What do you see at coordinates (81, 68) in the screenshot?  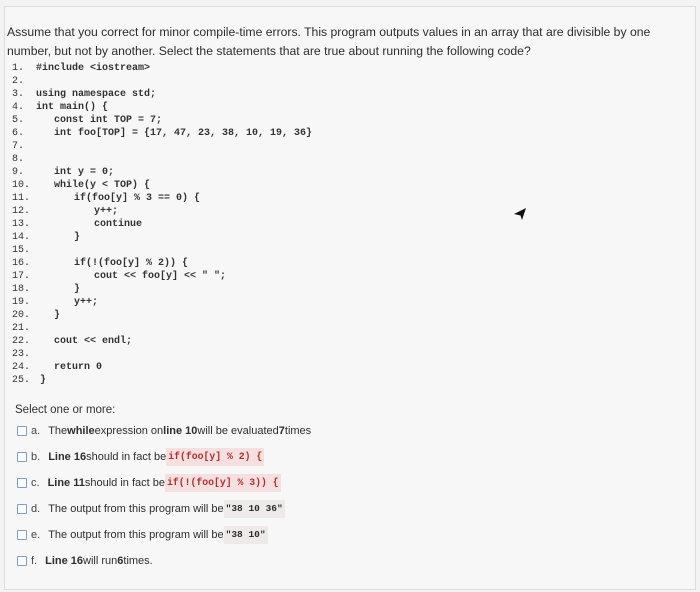 I see `code-line: 1. #include <iostream>` at bounding box center [81, 68].